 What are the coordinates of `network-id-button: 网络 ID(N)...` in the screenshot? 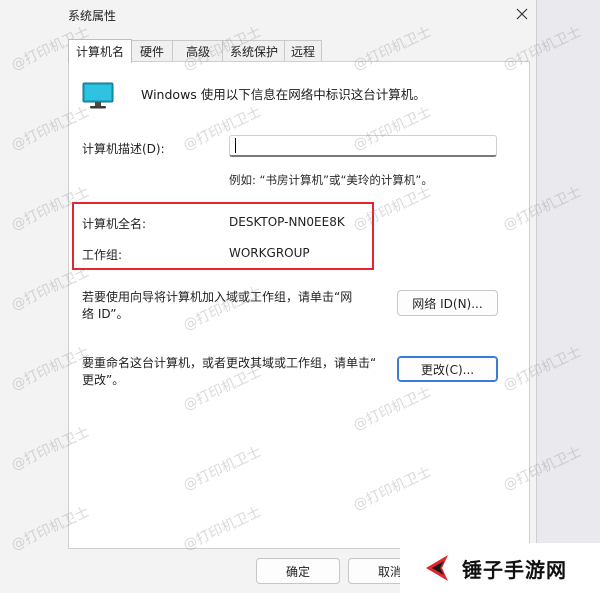 It's located at (447, 303).